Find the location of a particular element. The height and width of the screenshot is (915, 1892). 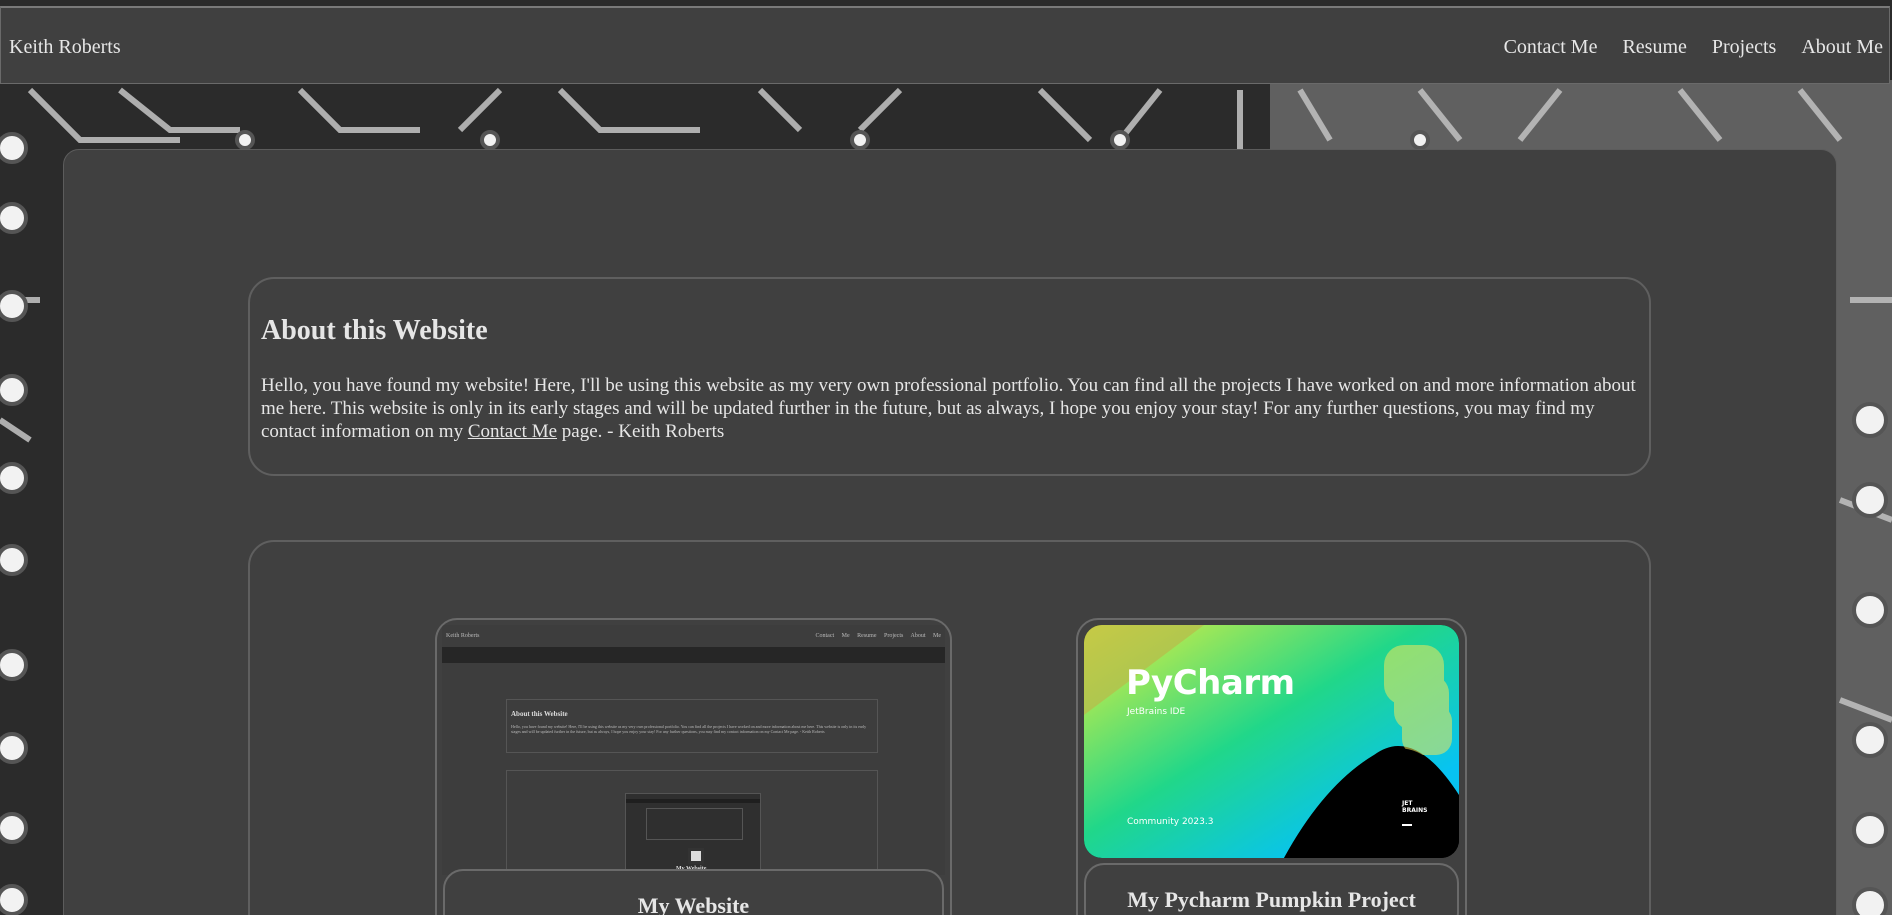

thumbnail-nested-box is located at coordinates (694, 824).